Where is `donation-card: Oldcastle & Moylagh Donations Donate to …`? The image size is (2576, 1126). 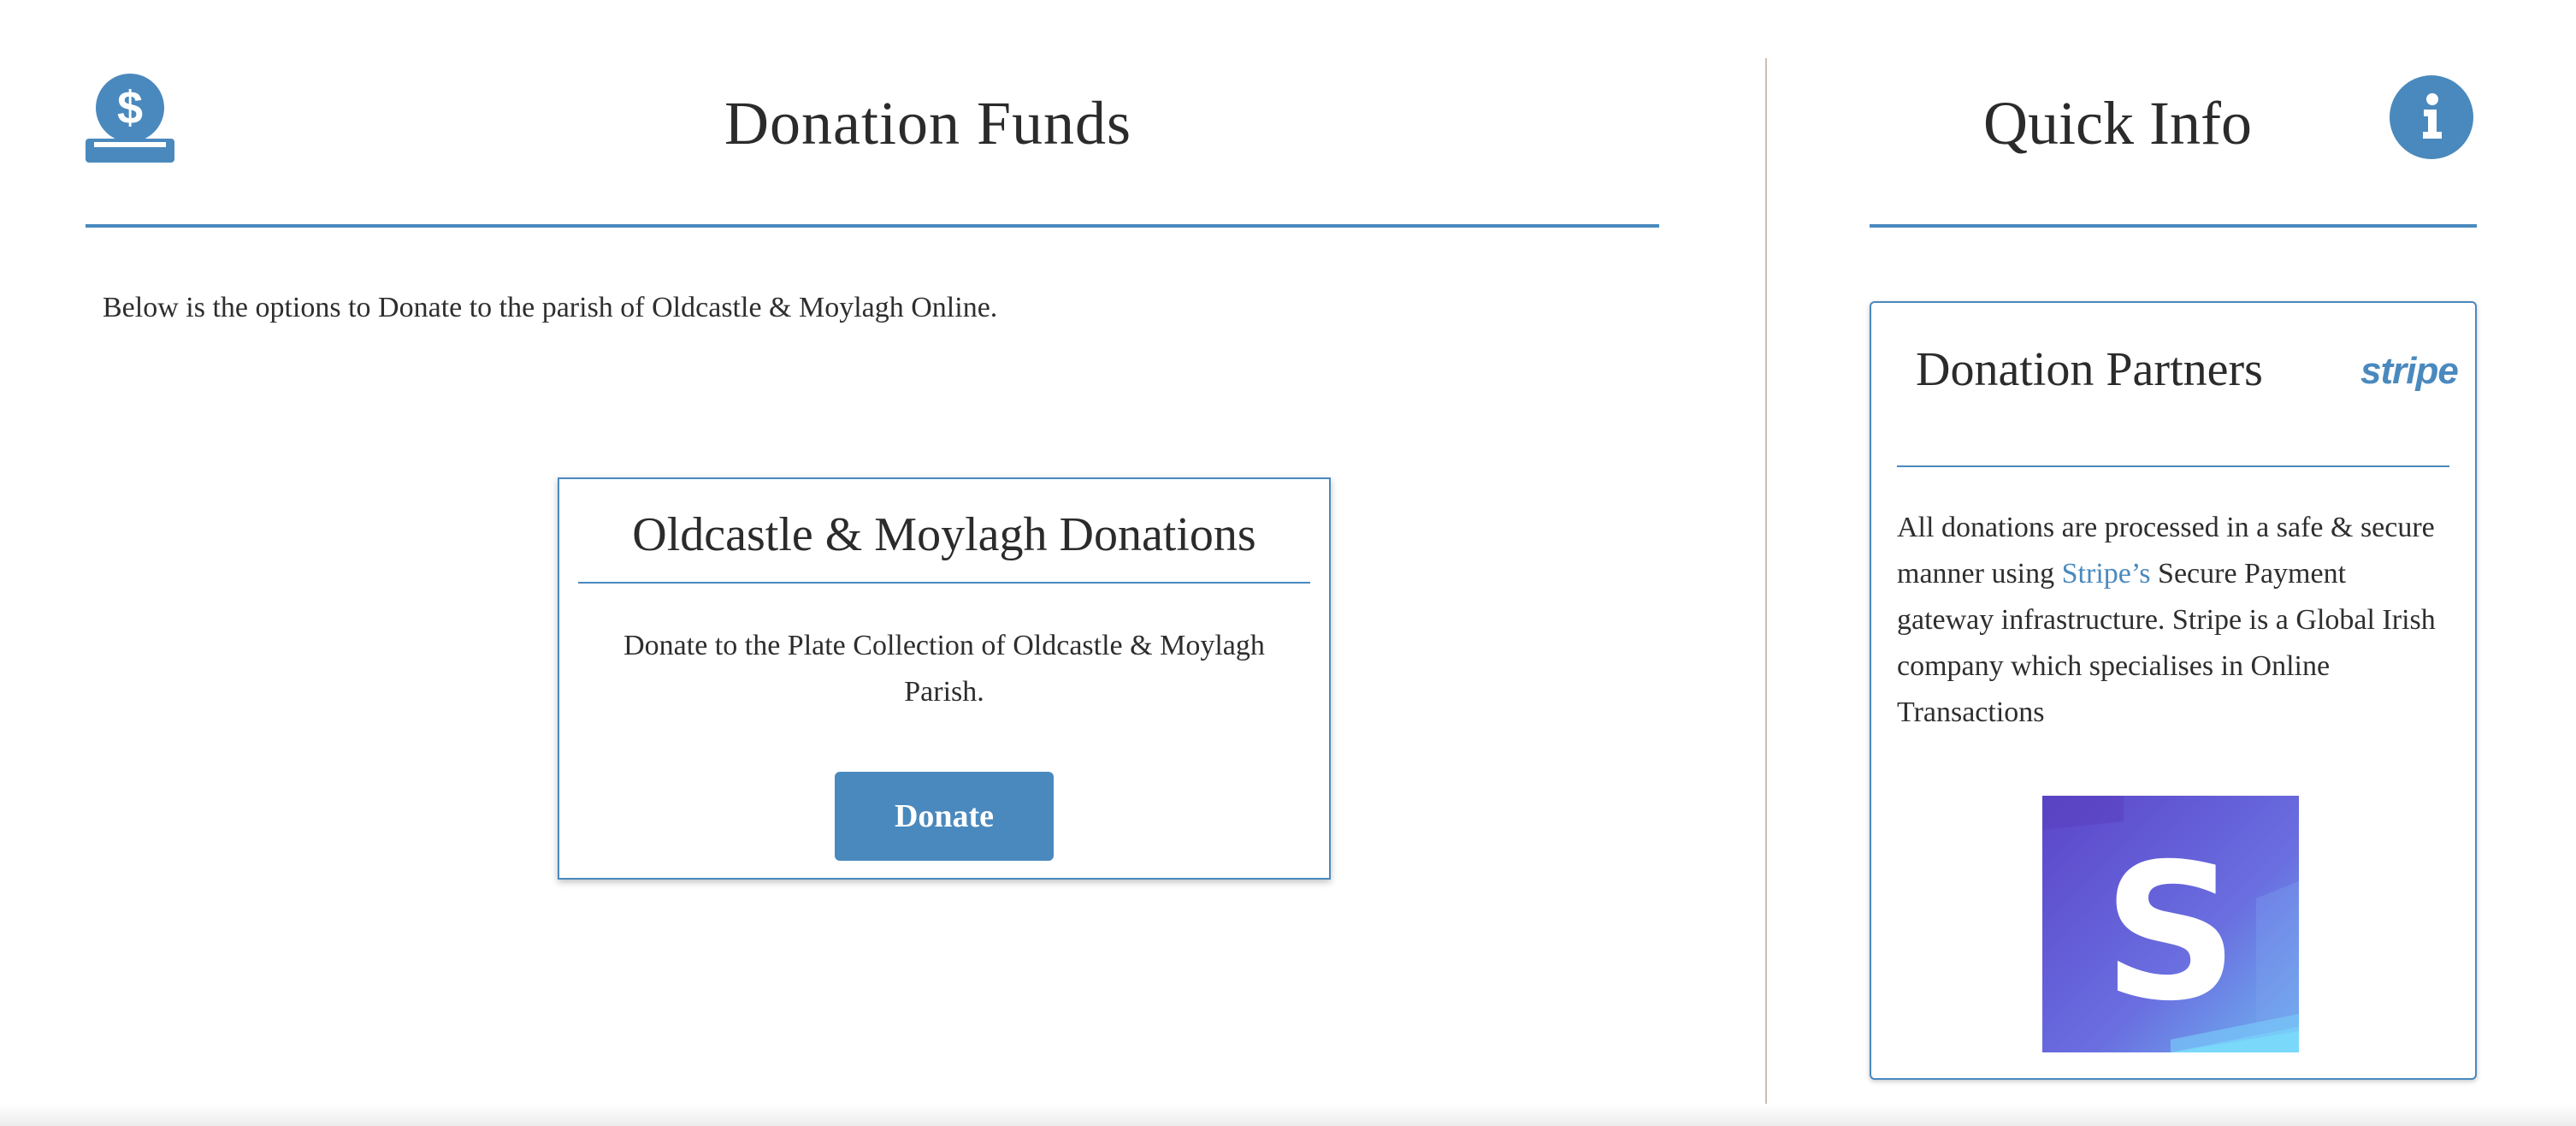
donation-card: Oldcastle & Moylagh Donations Donate to … is located at coordinates (944, 678).